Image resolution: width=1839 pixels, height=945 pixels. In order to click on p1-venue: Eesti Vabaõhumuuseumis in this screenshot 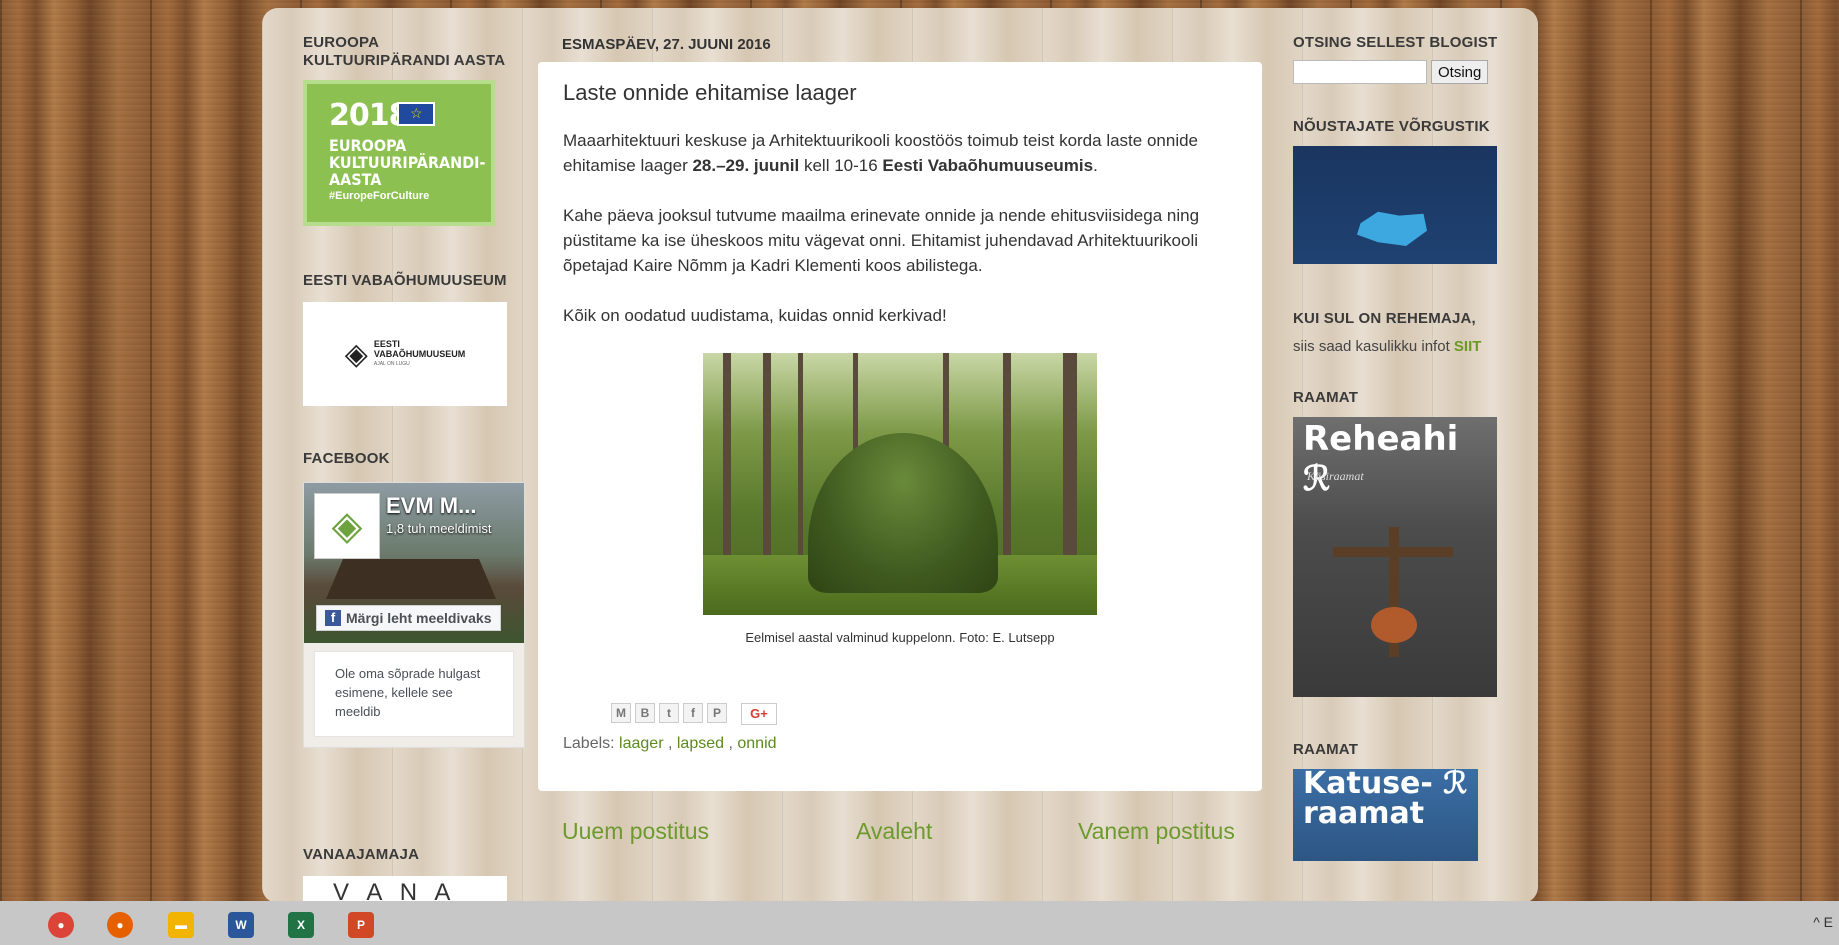, I will do `click(988, 165)`.